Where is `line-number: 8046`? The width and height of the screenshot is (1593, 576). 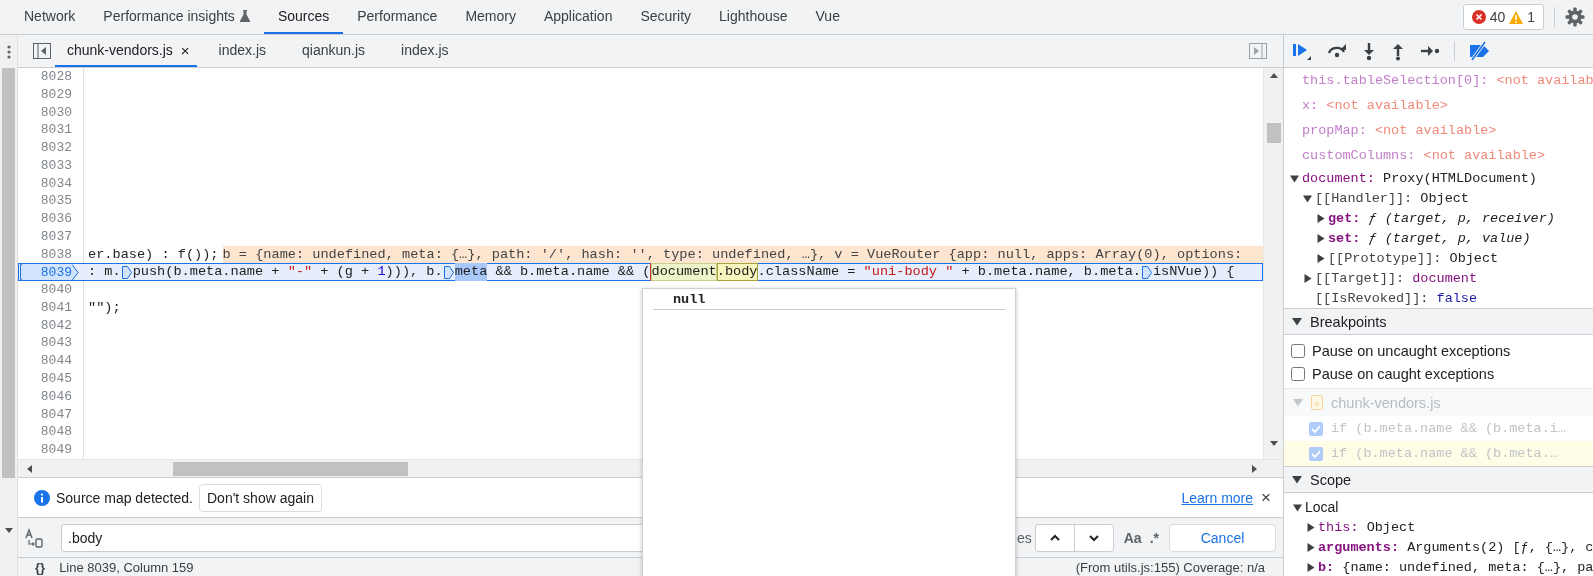
line-number: 8046 is located at coordinates (45, 396).